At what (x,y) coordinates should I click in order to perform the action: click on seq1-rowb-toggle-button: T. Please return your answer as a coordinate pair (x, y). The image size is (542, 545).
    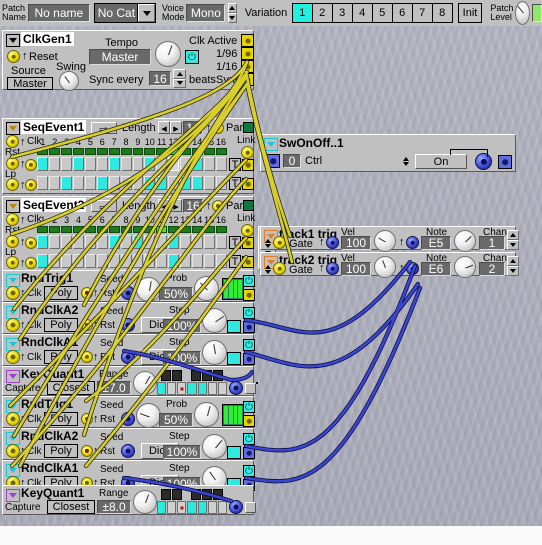
    Looking at the image, I should click on (235, 183).